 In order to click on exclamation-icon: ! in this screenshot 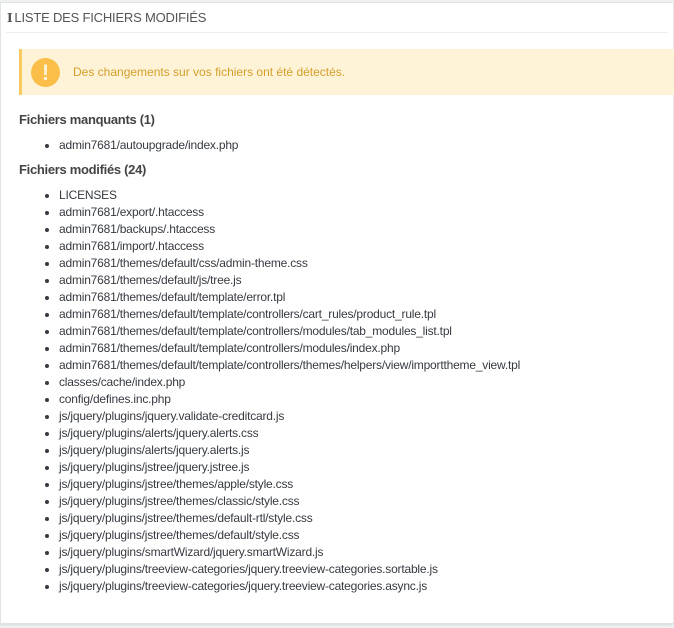, I will do `click(45, 72)`.